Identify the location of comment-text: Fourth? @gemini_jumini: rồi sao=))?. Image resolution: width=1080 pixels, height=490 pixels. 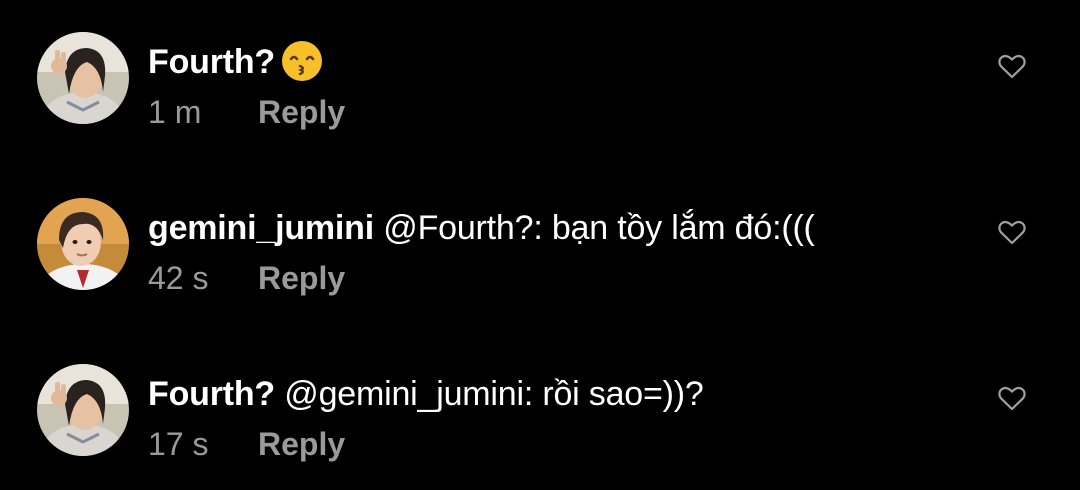
(426, 394).